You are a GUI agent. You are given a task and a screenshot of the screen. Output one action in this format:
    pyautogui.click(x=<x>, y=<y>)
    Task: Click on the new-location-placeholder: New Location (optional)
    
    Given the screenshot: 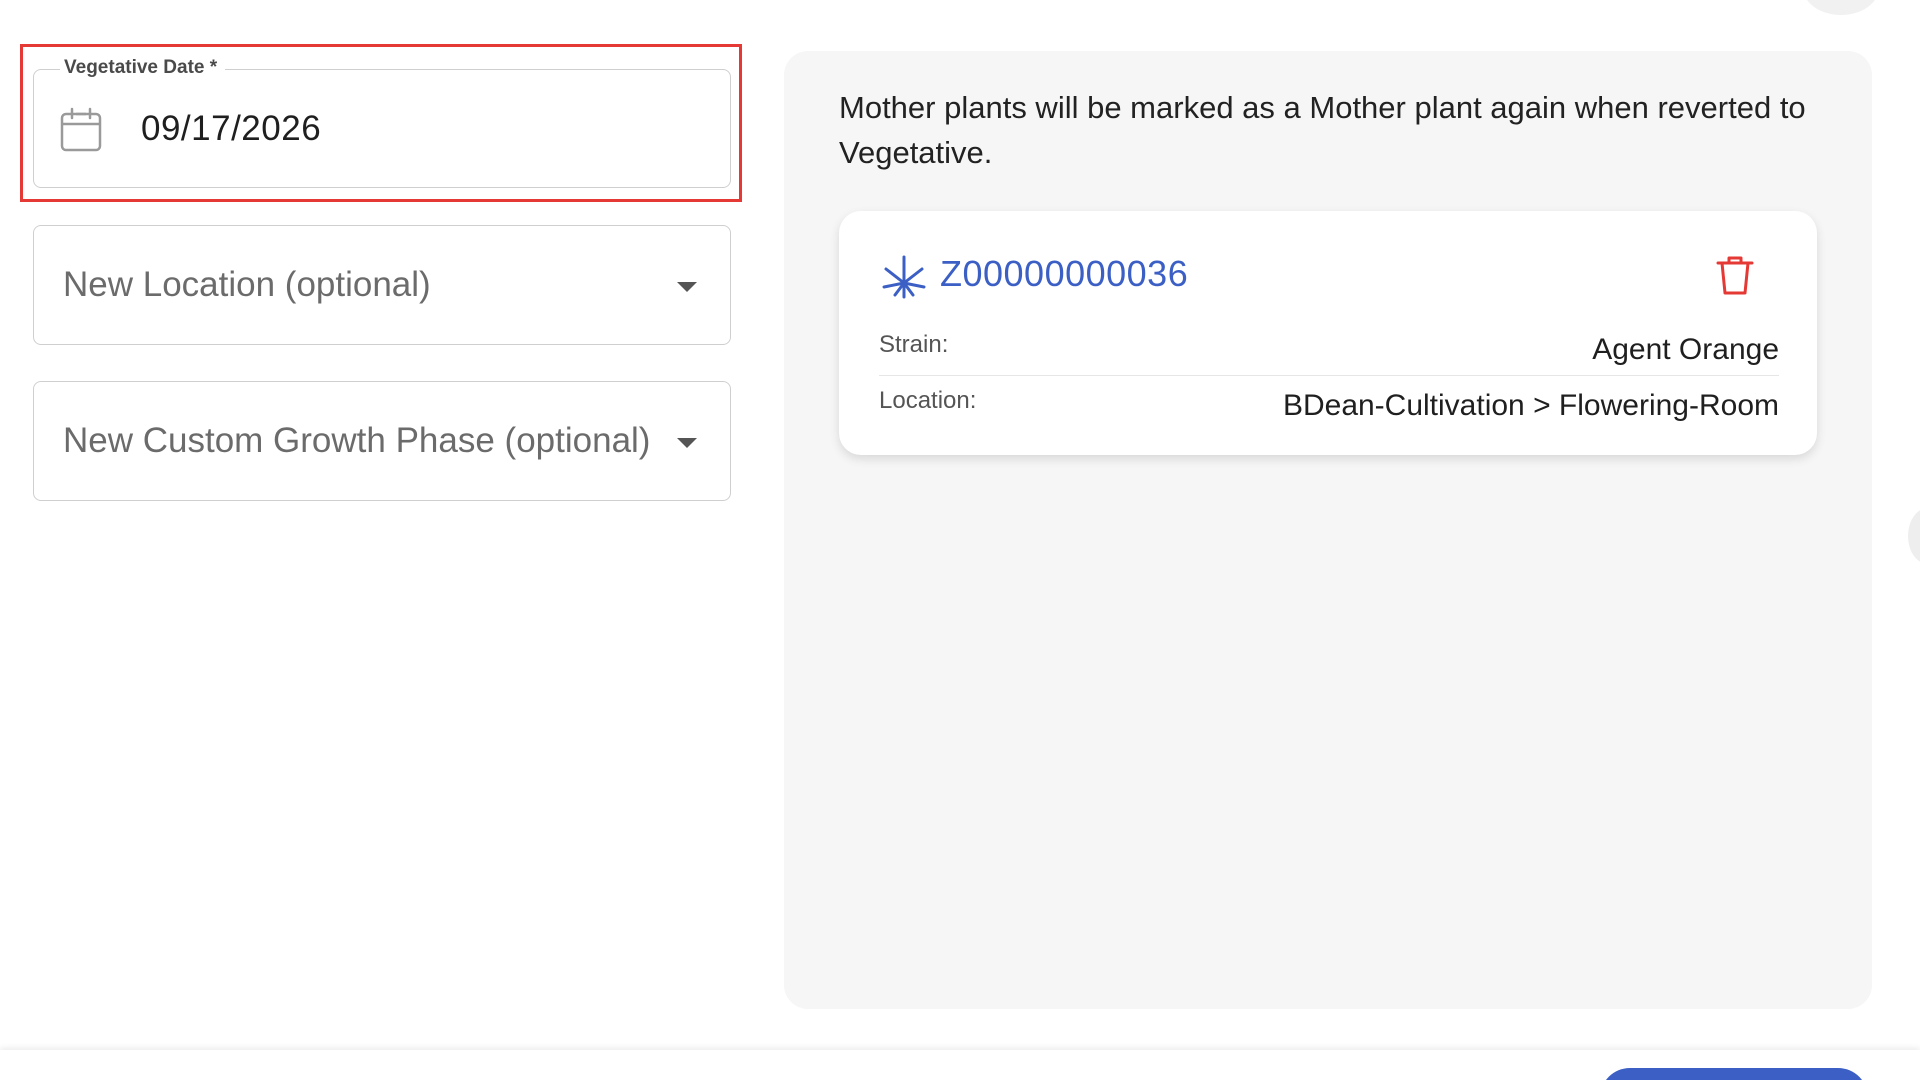 What is the action you would take?
    pyautogui.click(x=247, y=284)
    